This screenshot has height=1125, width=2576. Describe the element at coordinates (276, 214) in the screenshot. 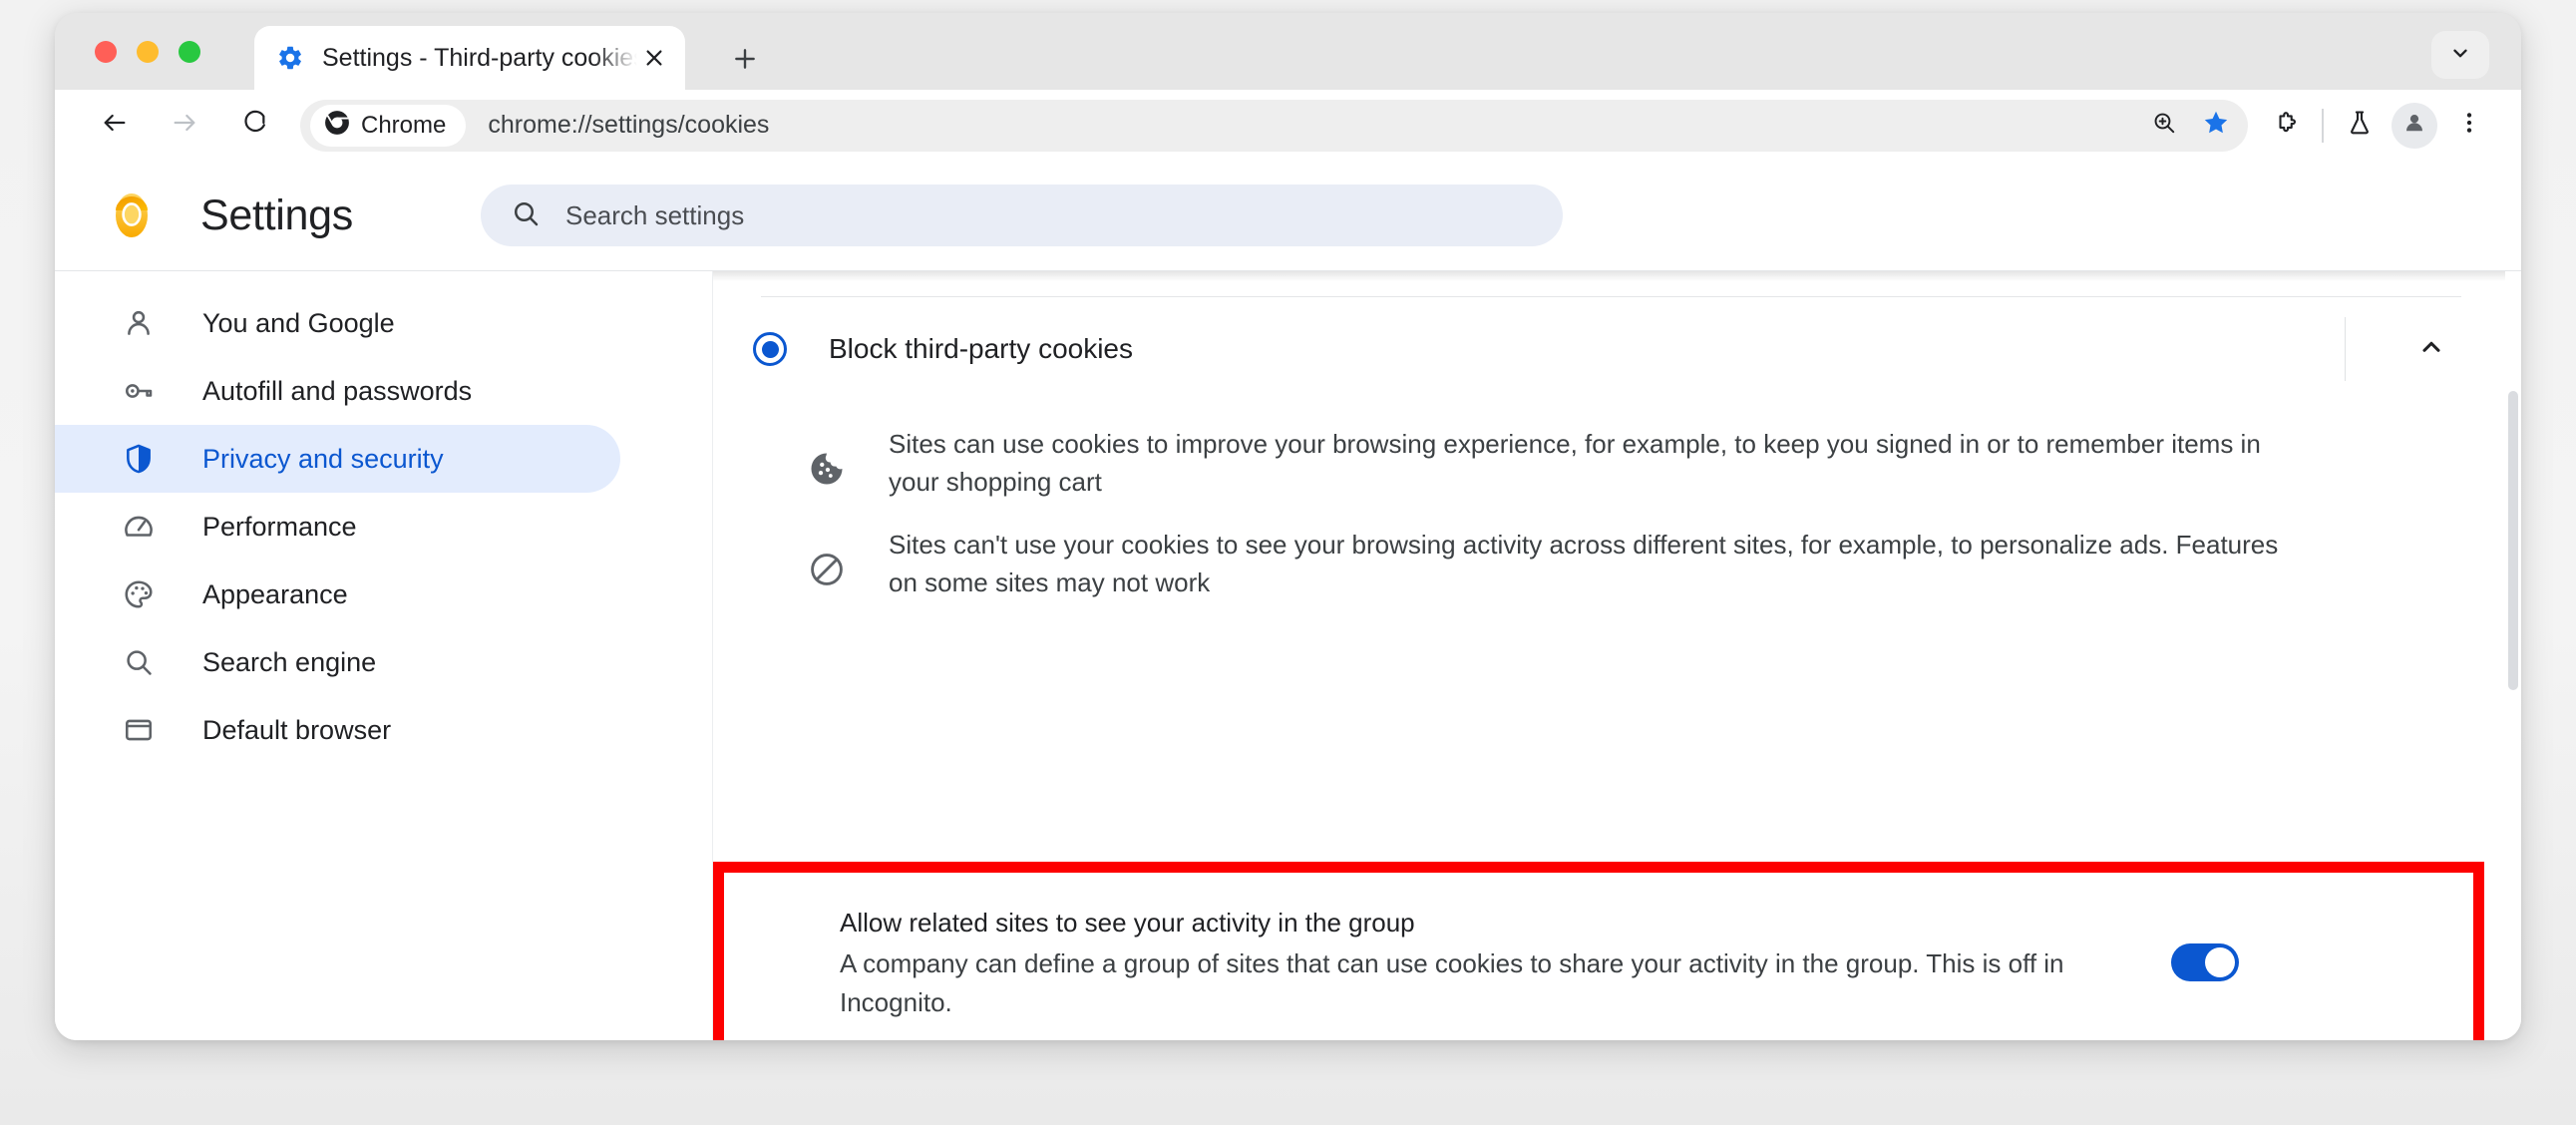

I see `page-title: Settings` at that location.